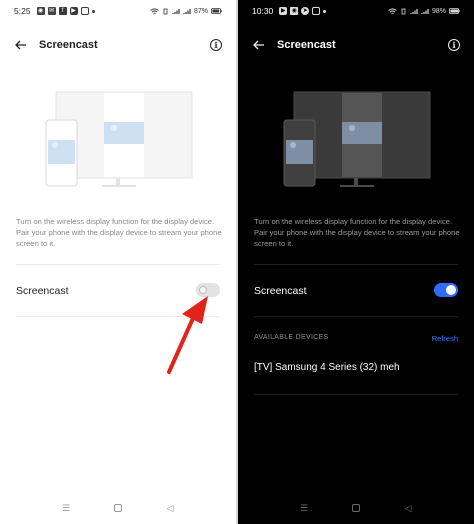 Image resolution: width=474 pixels, height=524 pixels. I want to click on status-time: 5:25, so click(22, 11).